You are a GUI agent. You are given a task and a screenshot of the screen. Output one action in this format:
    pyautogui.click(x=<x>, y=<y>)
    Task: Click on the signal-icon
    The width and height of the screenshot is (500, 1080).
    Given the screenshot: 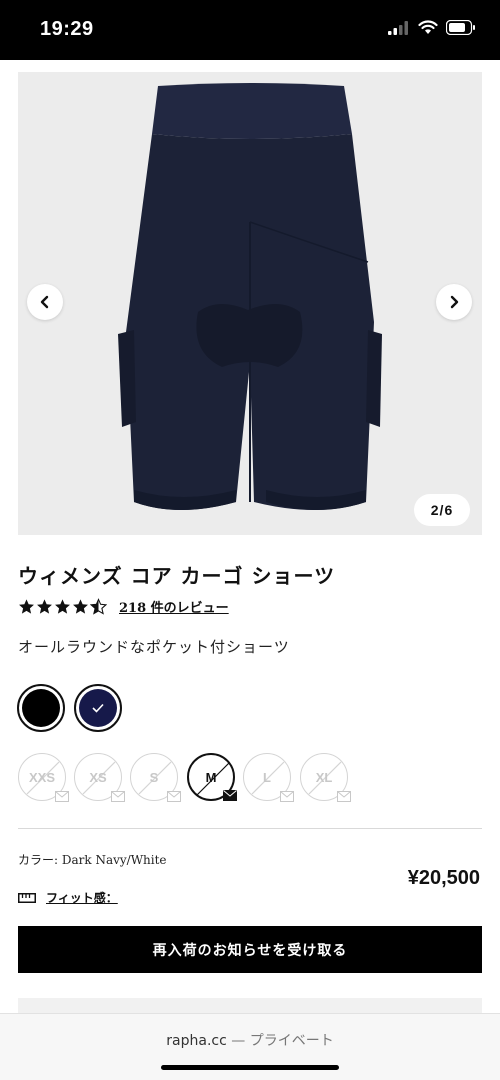 What is the action you would take?
    pyautogui.click(x=398, y=27)
    